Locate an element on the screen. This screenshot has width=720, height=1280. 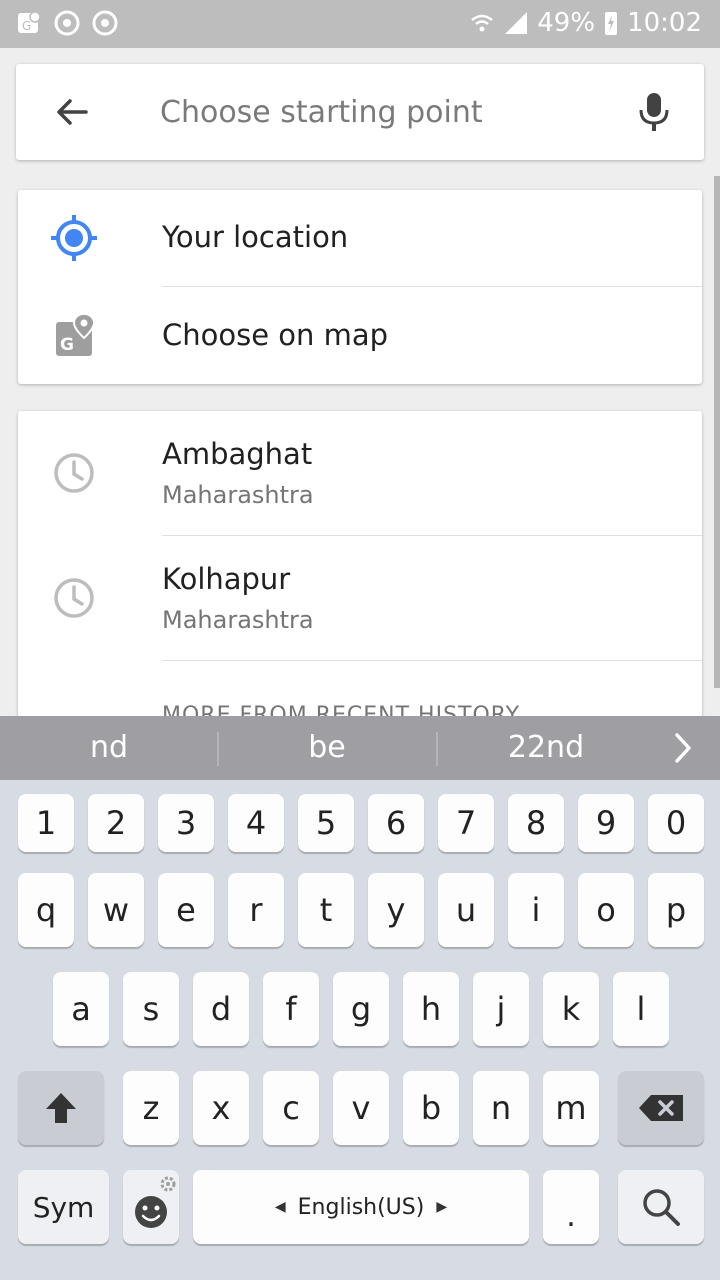
emoji-key is located at coordinates (151, 1207).